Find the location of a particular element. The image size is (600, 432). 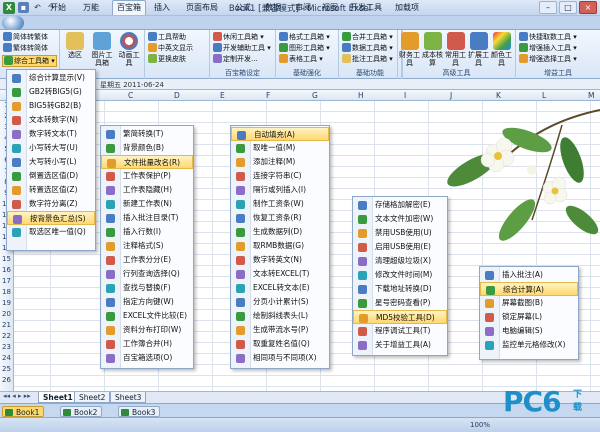

menu-item: 资料分布打印(W) is located at coordinates (147, 330).